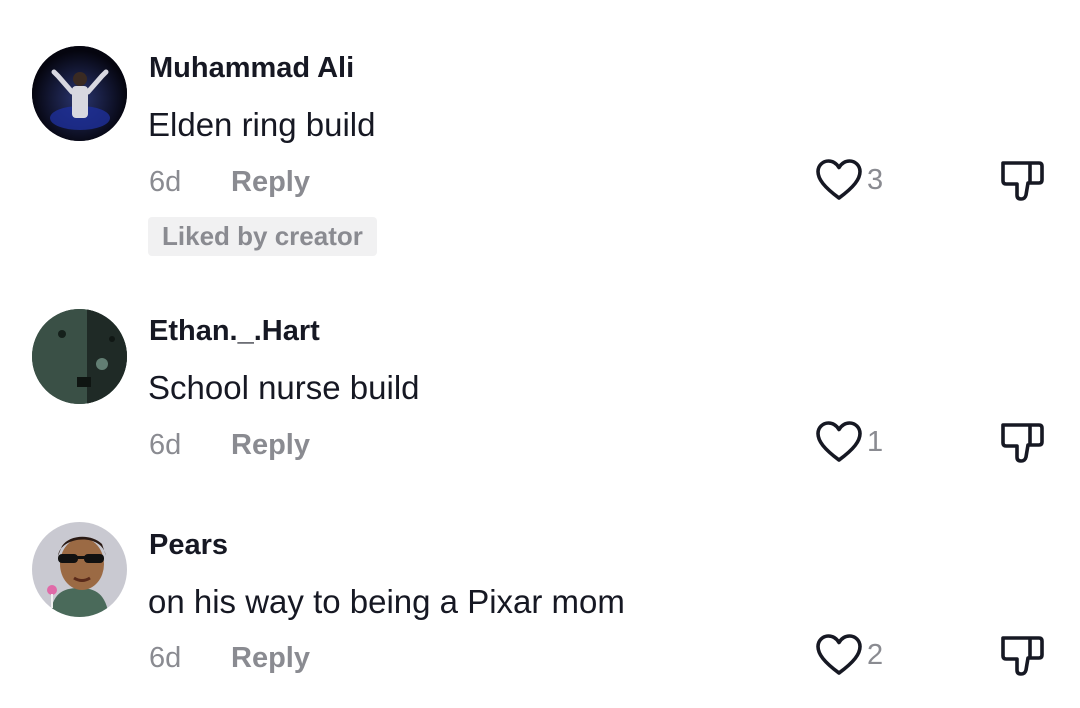 The width and height of the screenshot is (1080, 708). I want to click on like-count: 2, so click(875, 654).